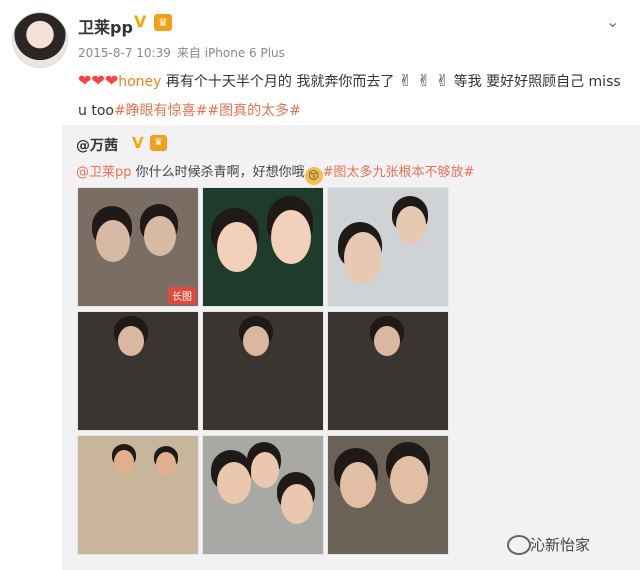 The height and width of the screenshot is (570, 640). What do you see at coordinates (97, 145) in the screenshot?
I see `repost-author: @万茜` at bounding box center [97, 145].